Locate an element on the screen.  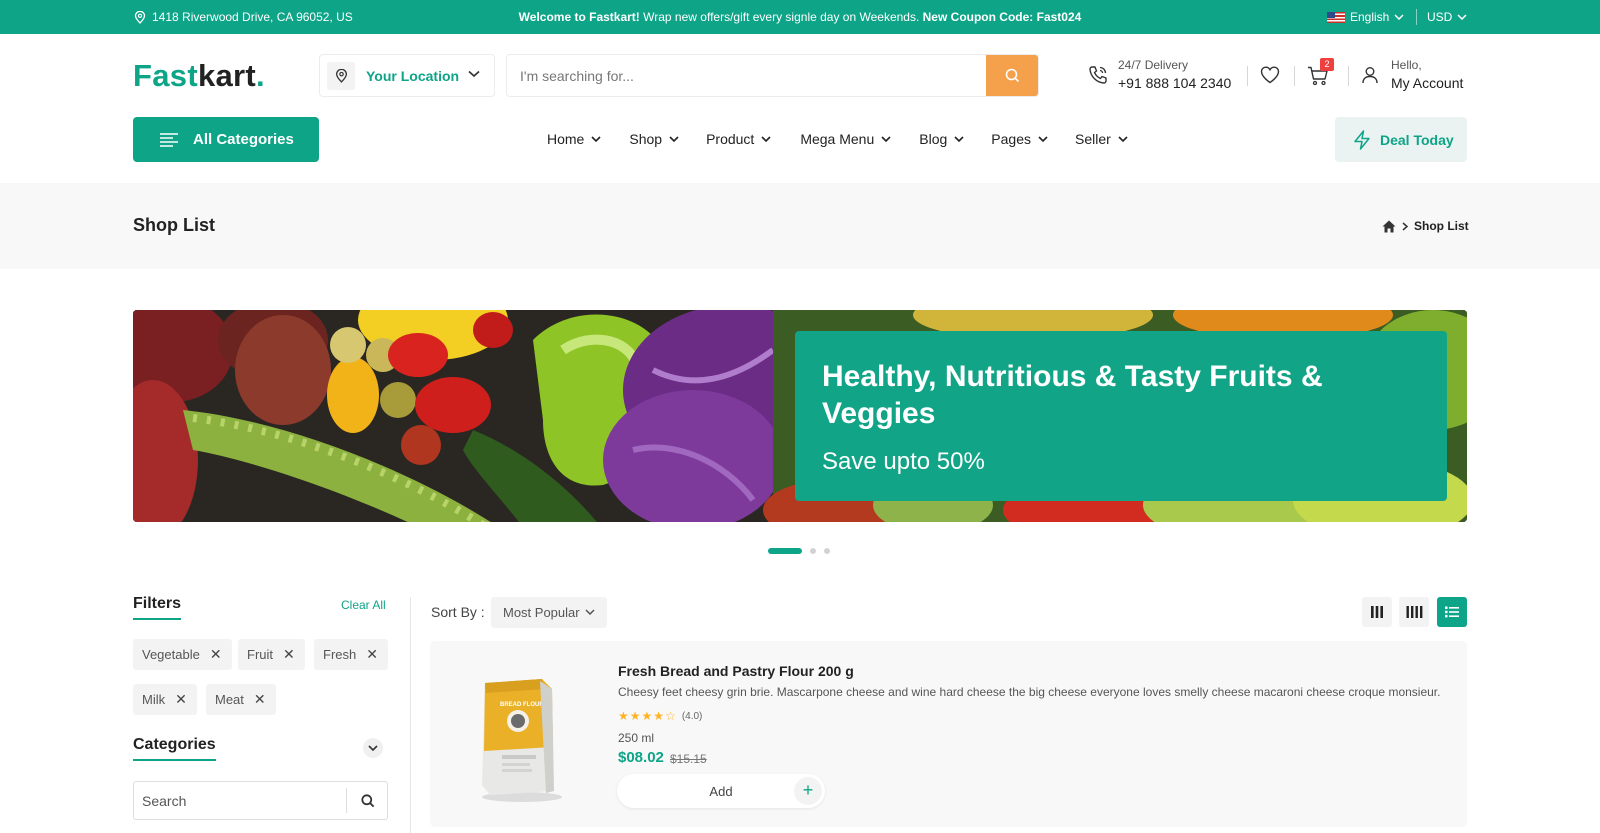
nav-item-shop: Shop is located at coordinates (654, 139).